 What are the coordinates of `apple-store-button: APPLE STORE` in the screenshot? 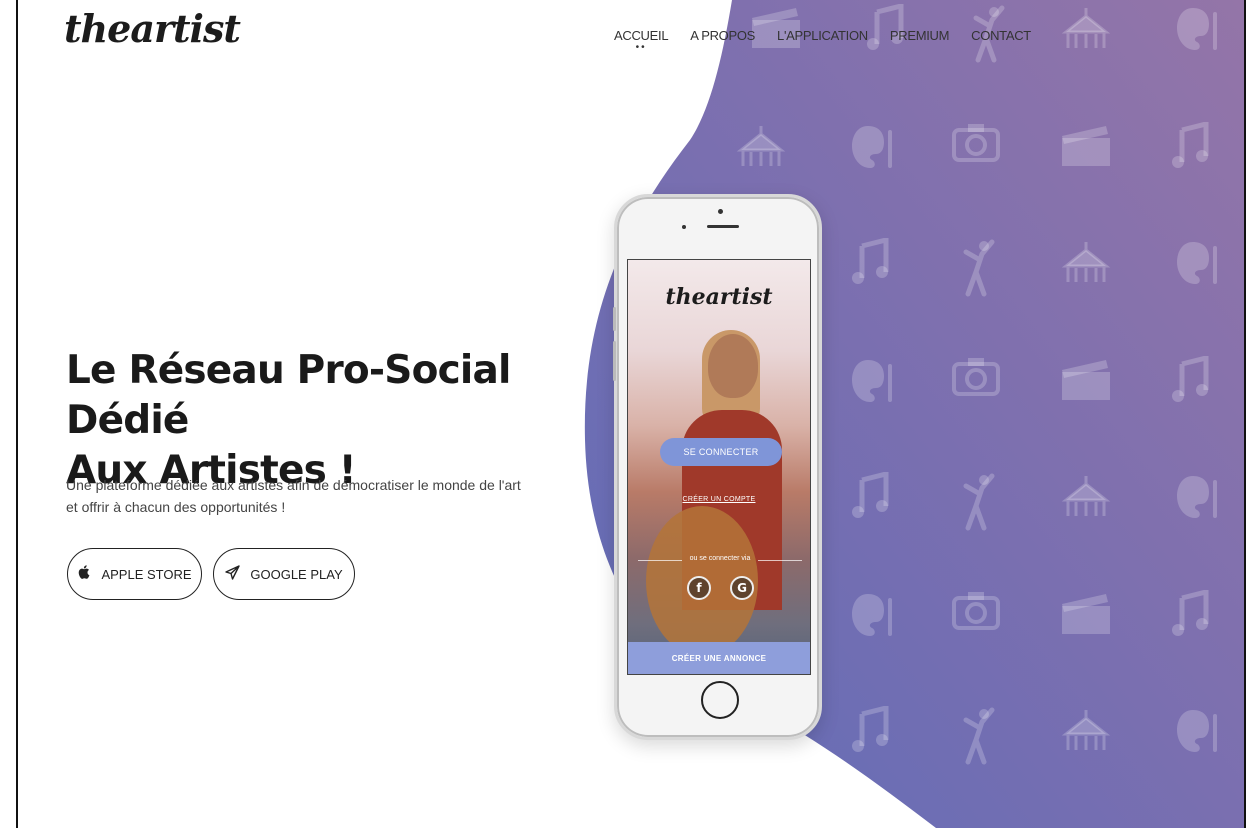 It's located at (134, 574).